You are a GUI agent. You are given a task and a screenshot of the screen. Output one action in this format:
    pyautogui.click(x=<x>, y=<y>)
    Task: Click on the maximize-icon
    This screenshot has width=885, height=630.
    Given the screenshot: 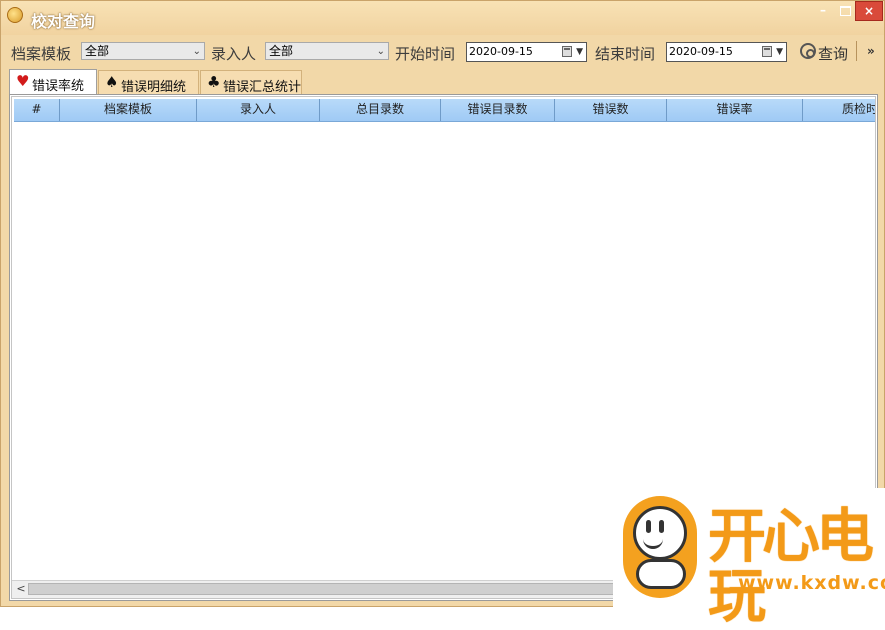 What is the action you would take?
    pyautogui.click(x=845, y=11)
    